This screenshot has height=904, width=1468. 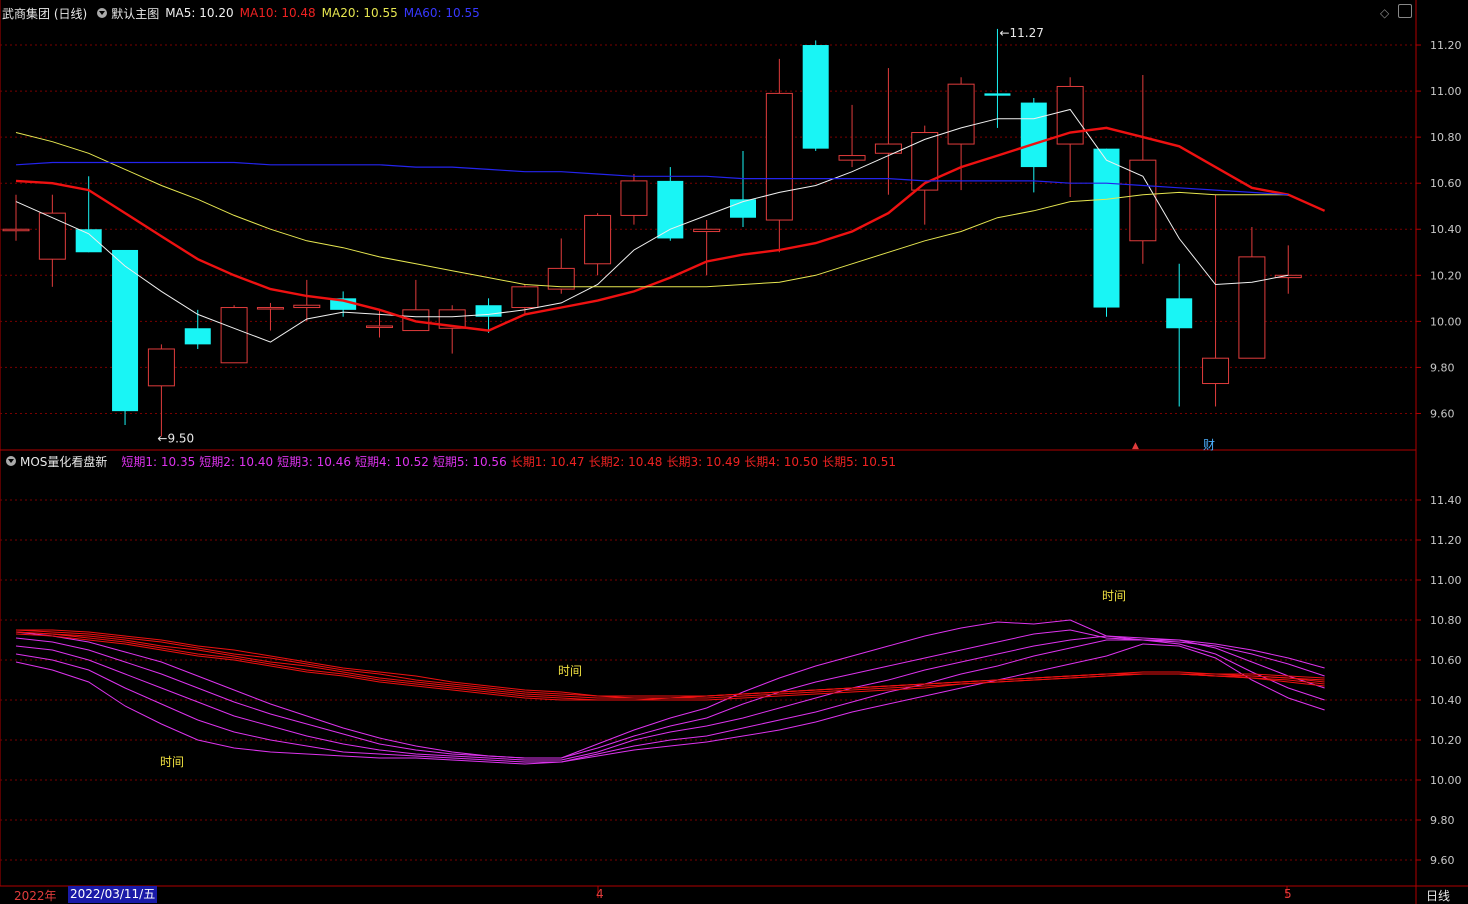 What do you see at coordinates (236, 461) in the screenshot?
I see `short2-value: 短期2: 10.40` at bounding box center [236, 461].